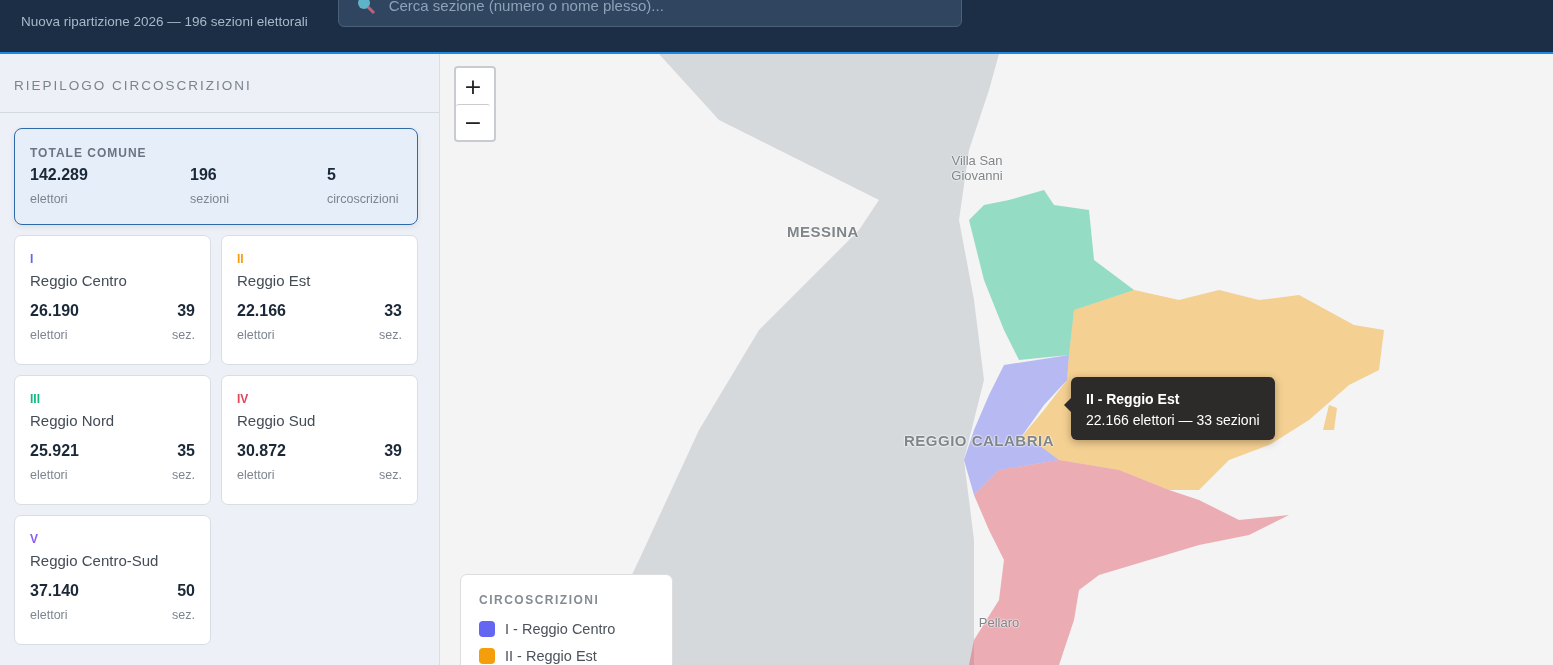 The height and width of the screenshot is (665, 1553). I want to click on place-label: Villa San Giovanni, so click(977, 168).